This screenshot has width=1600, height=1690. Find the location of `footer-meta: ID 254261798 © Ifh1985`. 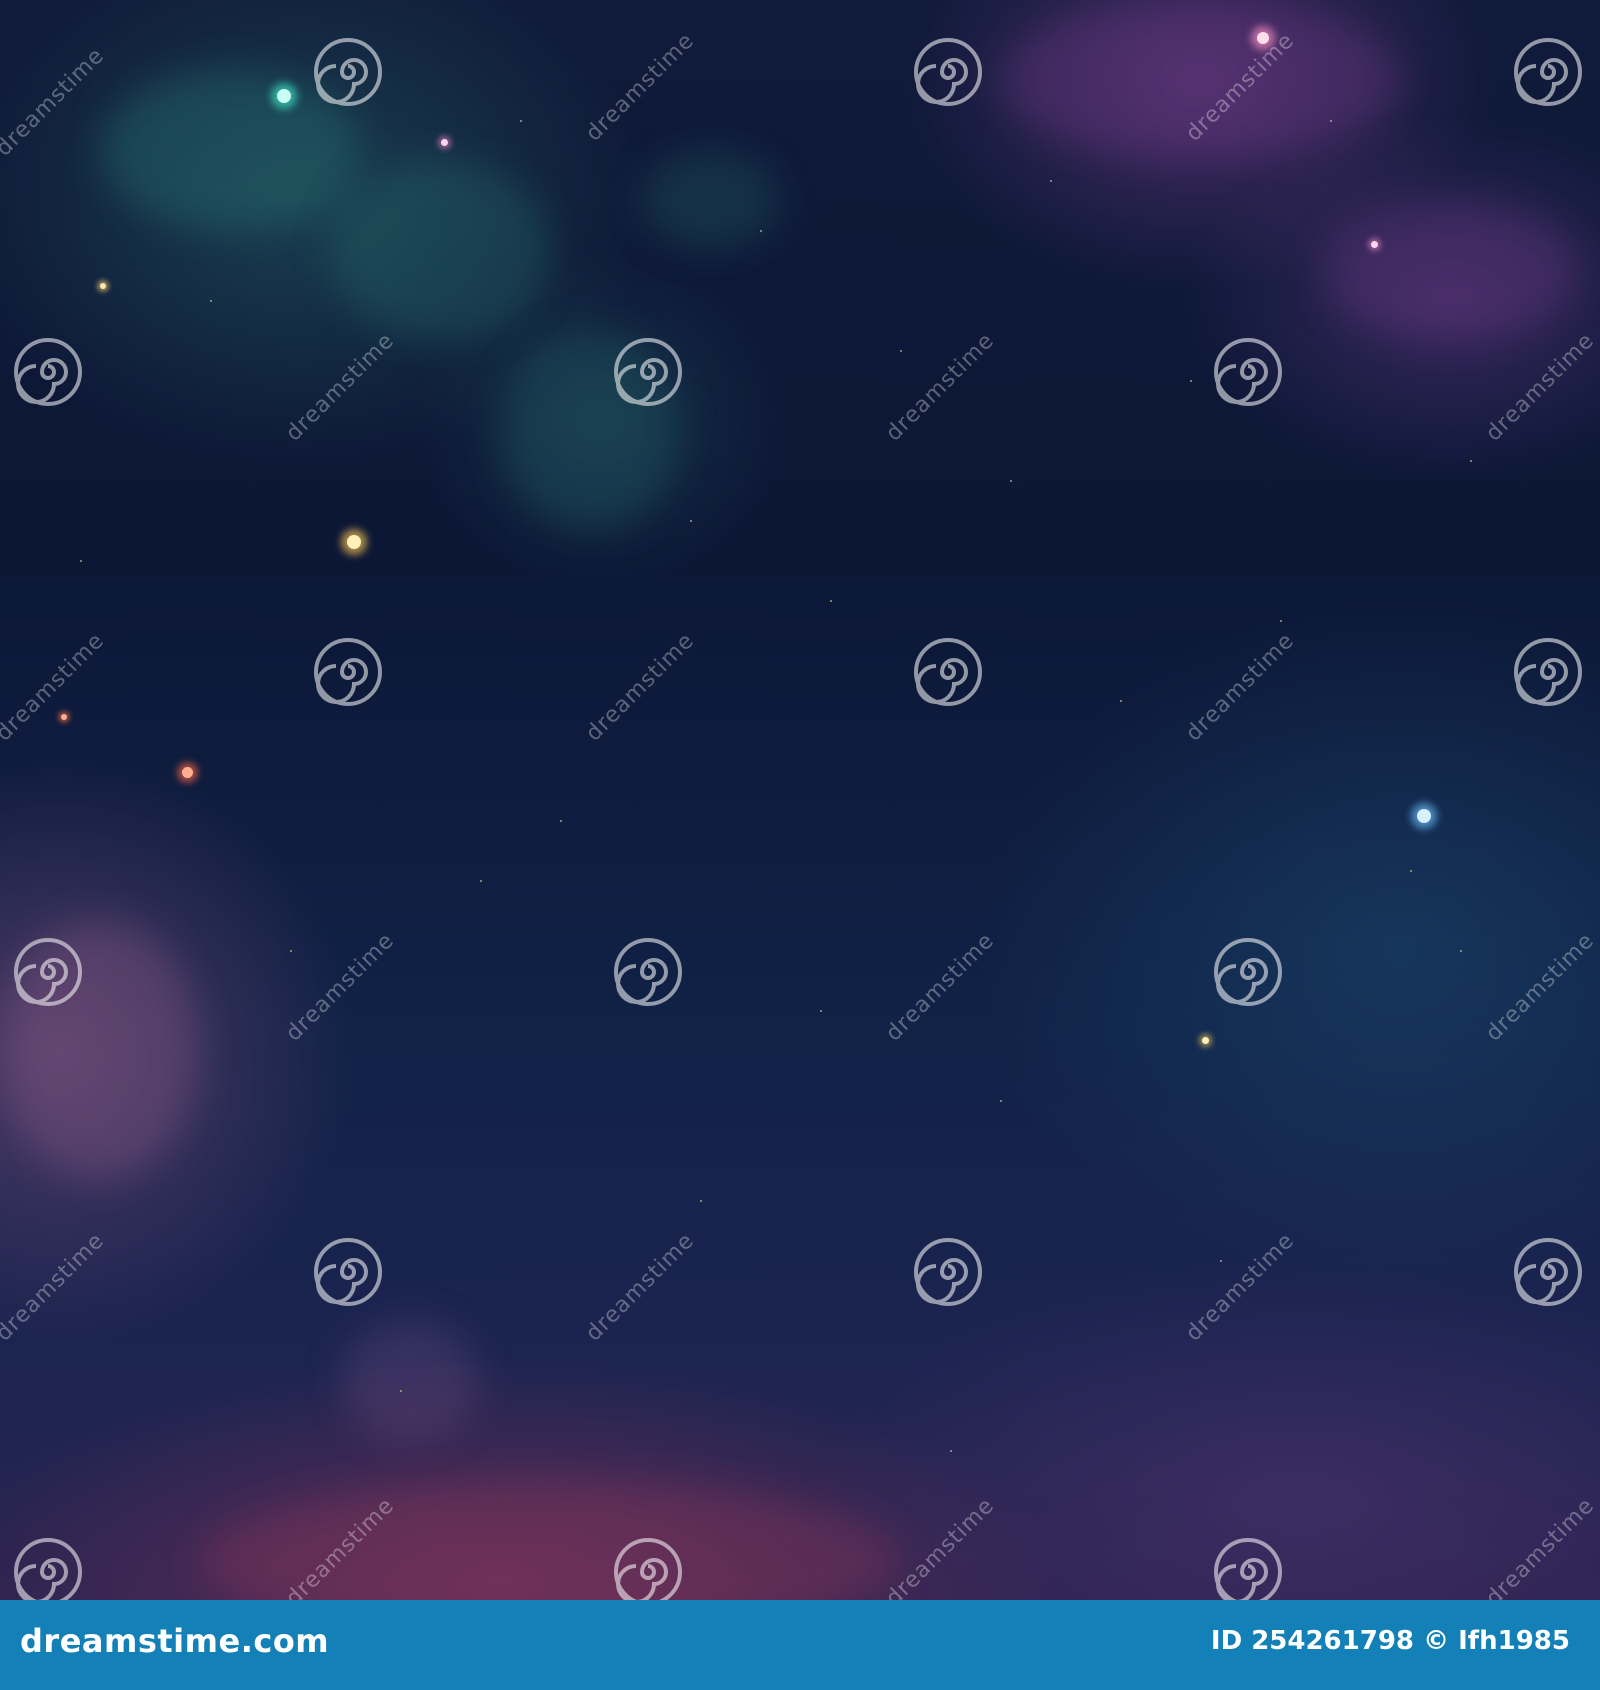

footer-meta: ID 254261798 © Ifh1985 is located at coordinates (1390, 1641).